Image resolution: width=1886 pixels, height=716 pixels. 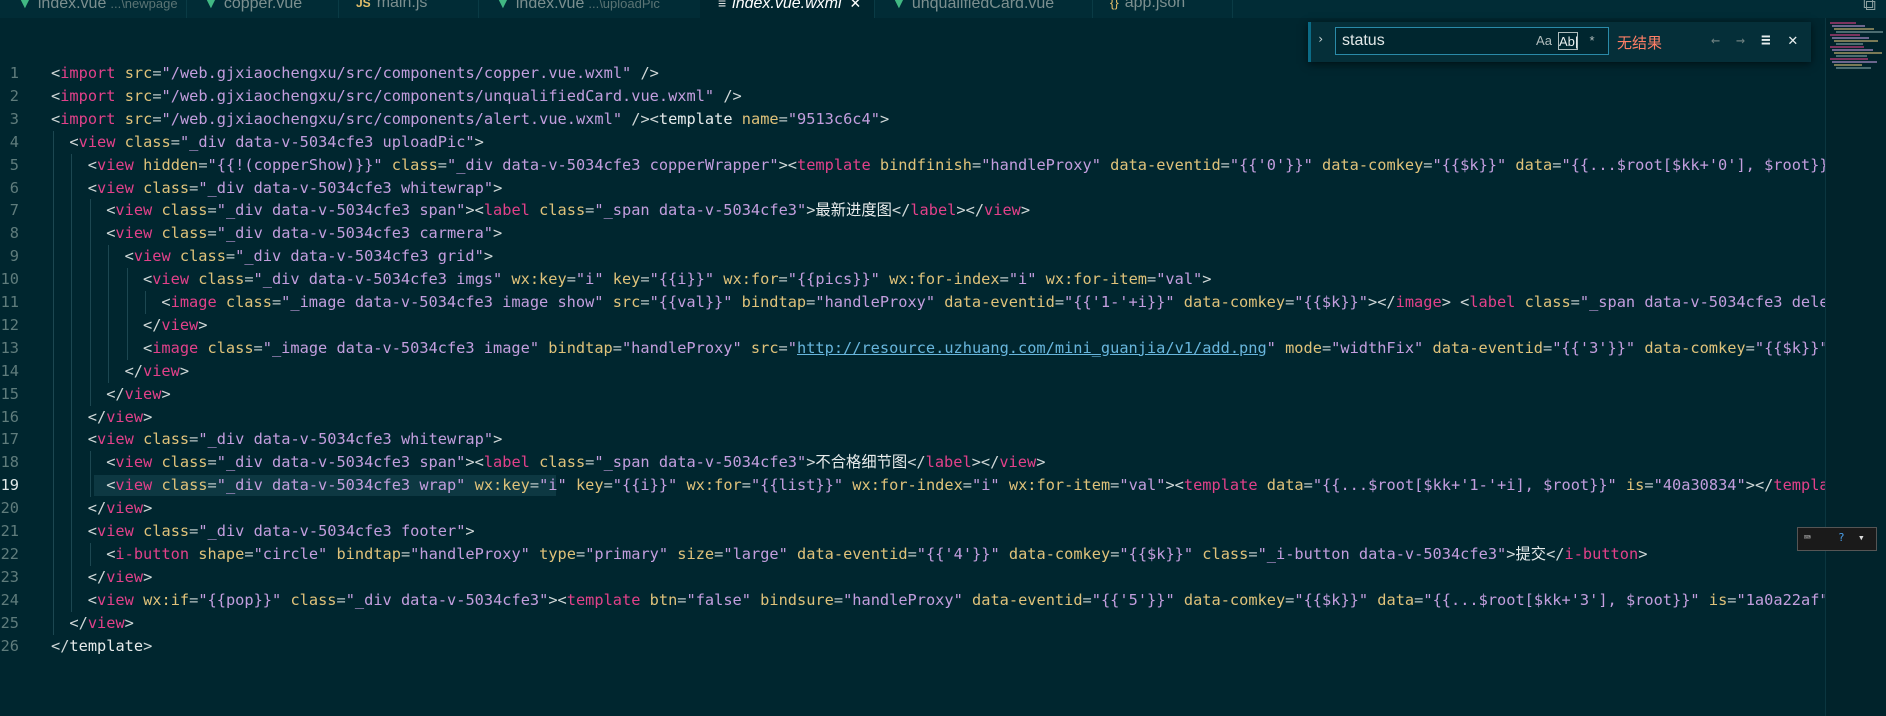 What do you see at coordinates (1740, 40) in the screenshot?
I see `next-match-icon: →` at bounding box center [1740, 40].